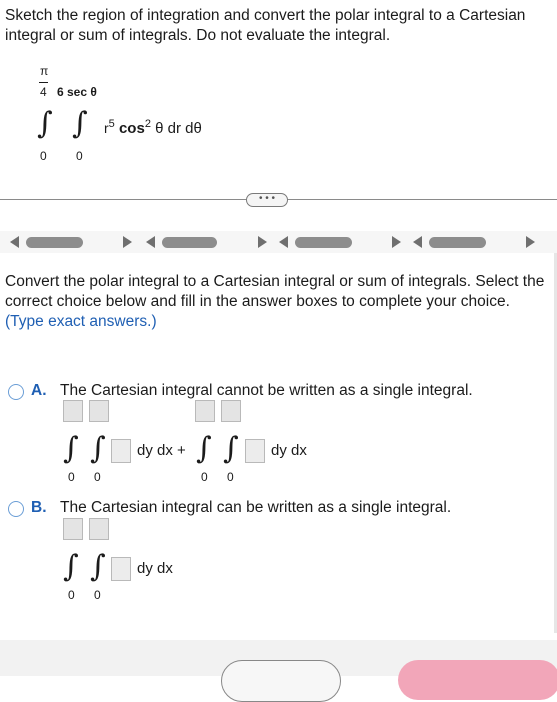 This screenshot has width=557, height=702. I want to click on cos-exponent: 2, so click(147, 124).